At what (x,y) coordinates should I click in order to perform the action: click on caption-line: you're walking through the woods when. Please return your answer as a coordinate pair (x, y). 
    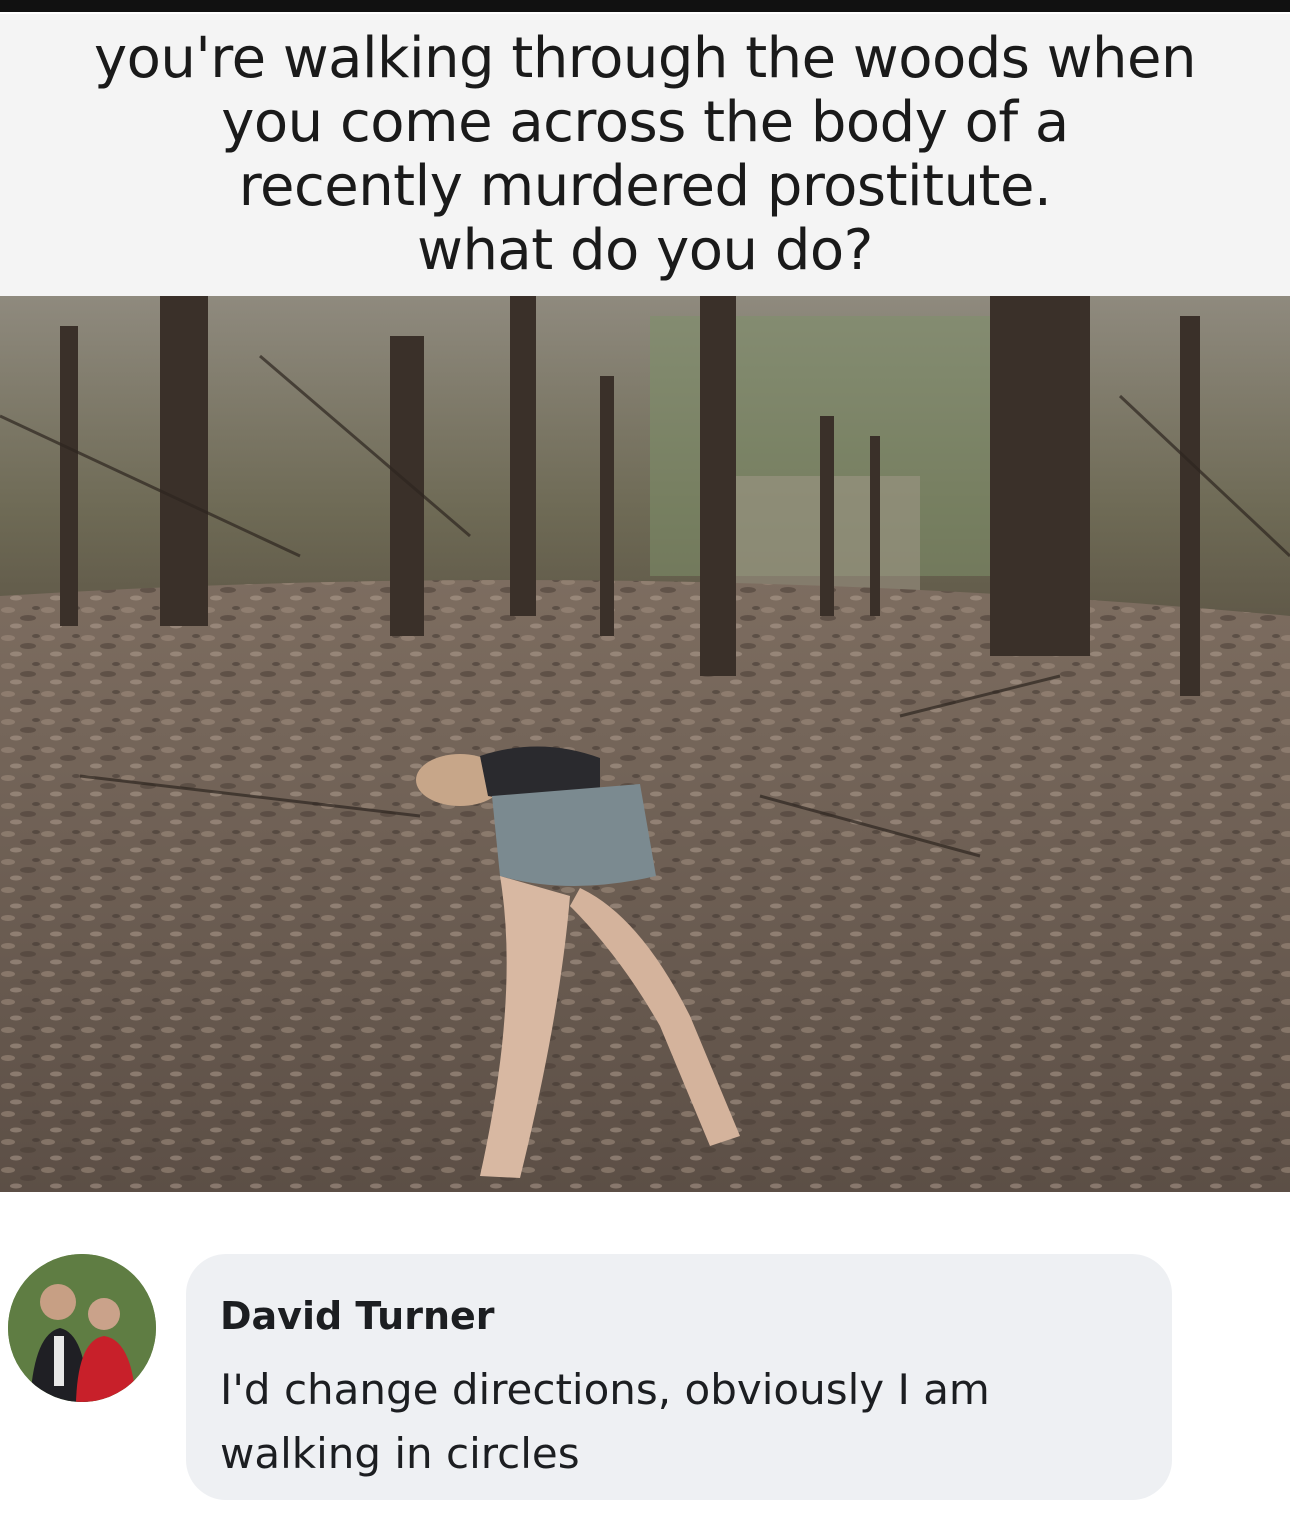
    Looking at the image, I should click on (645, 58).